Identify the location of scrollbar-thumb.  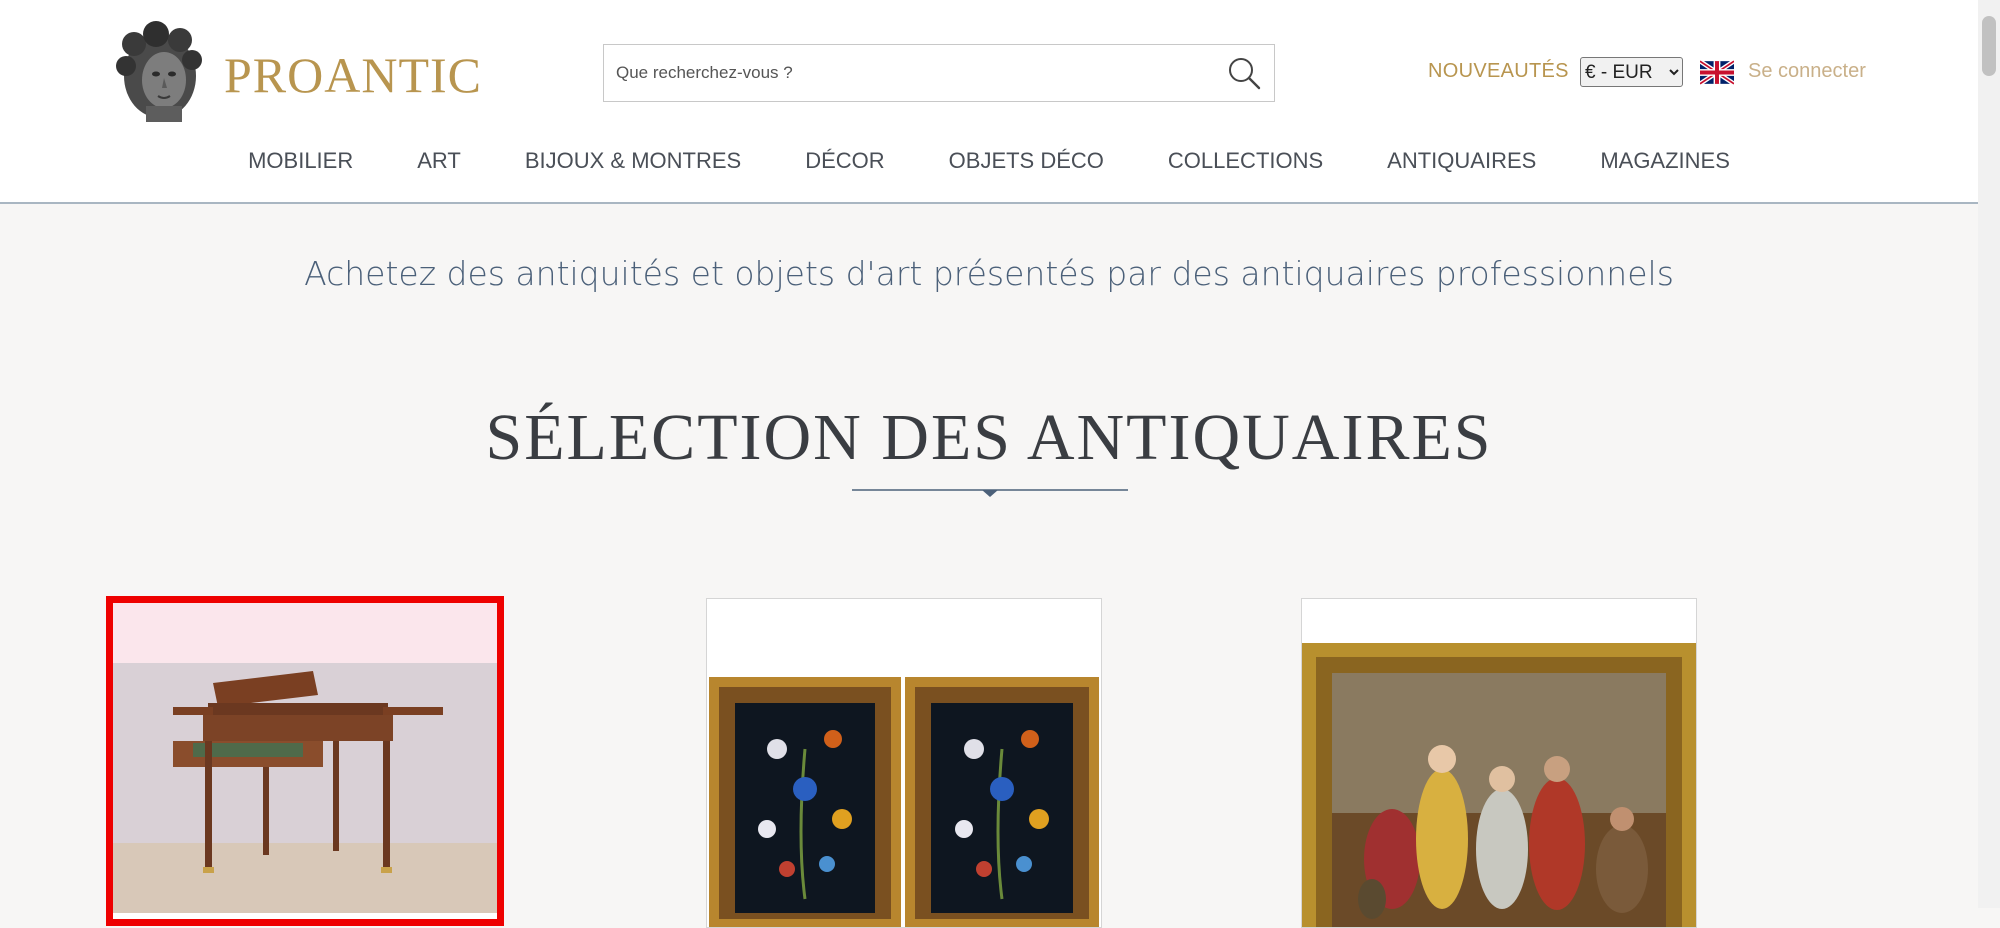
(1989, 46).